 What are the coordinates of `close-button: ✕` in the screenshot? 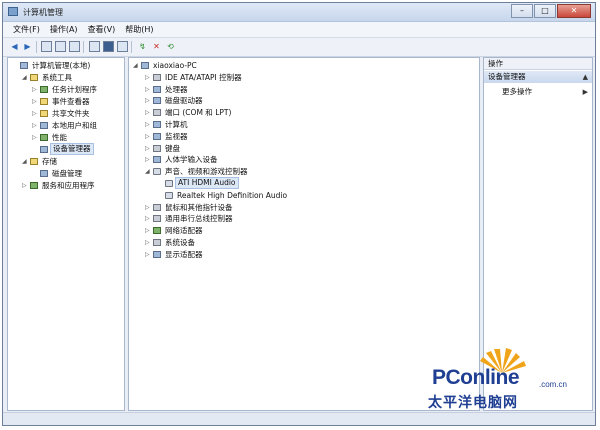 It's located at (574, 11).